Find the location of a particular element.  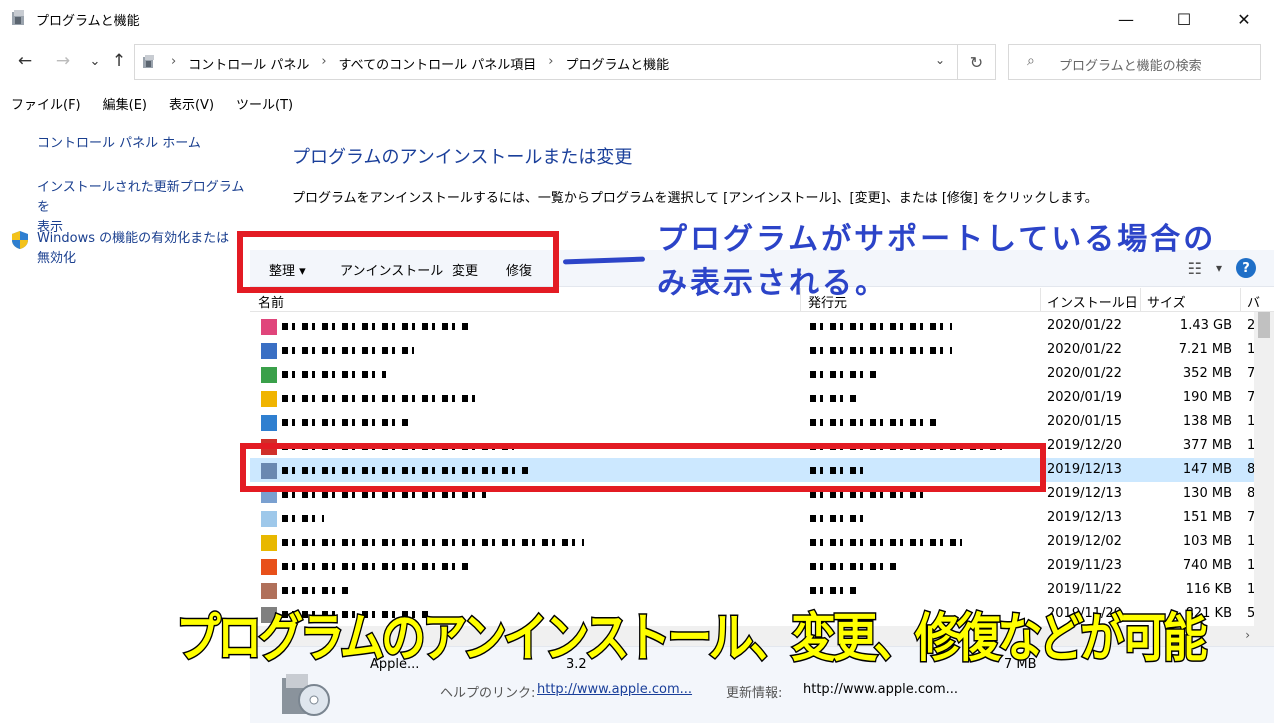

menu-view: 表示(V) is located at coordinates (191, 103).